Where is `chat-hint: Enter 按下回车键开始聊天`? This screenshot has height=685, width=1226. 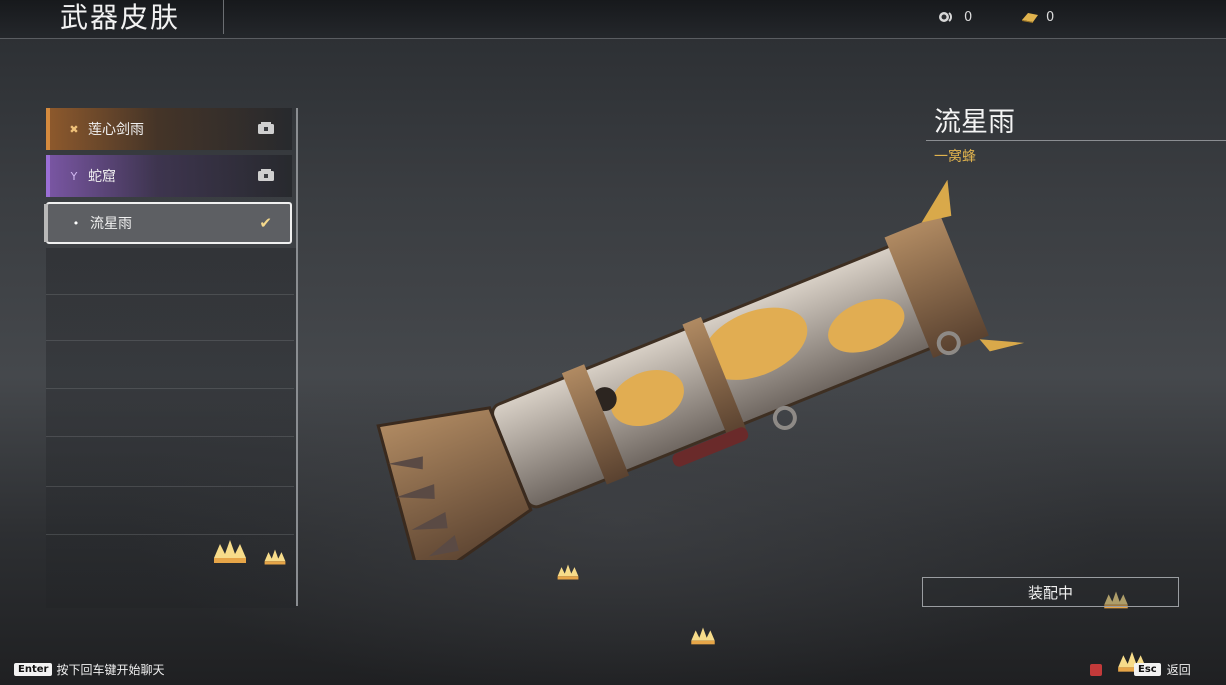
chat-hint: Enter 按下回车键开始聊天 is located at coordinates (89, 669).